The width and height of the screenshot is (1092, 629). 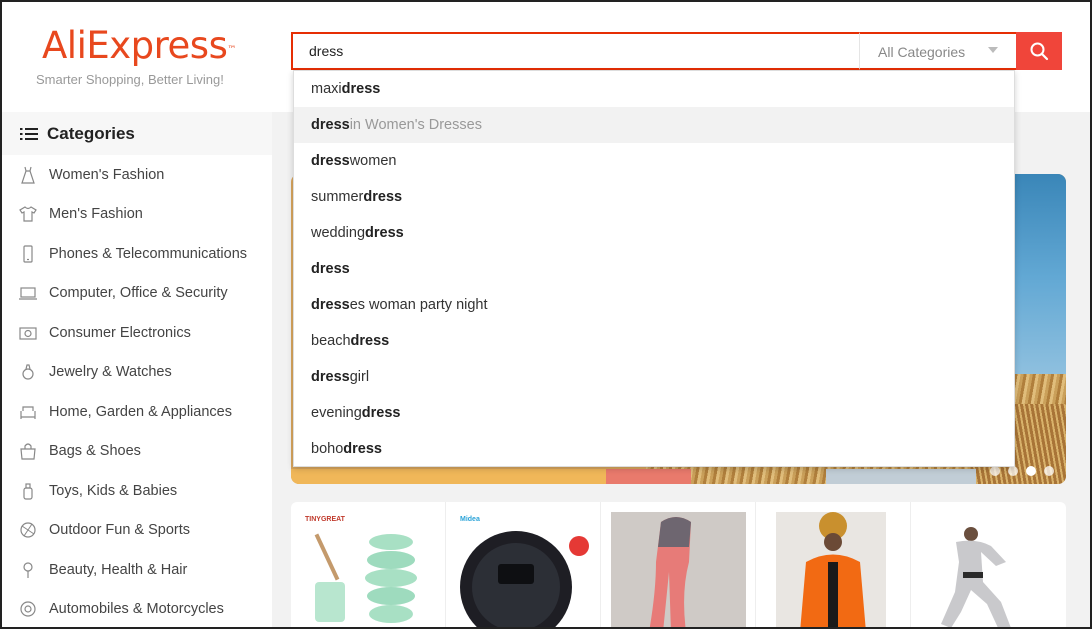 I want to click on suggestion-item: dress es woman party night, so click(x=654, y=305).